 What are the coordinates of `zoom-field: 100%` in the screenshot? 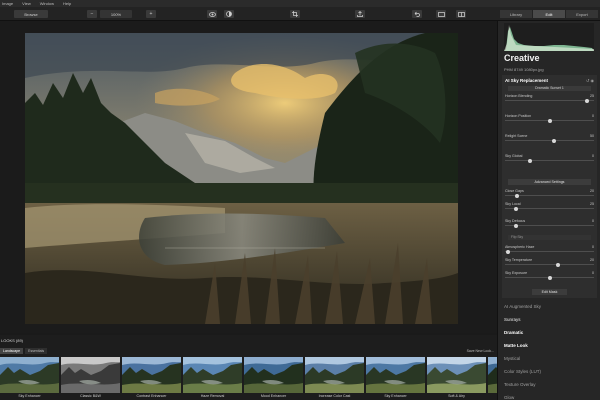 It's located at (116, 14).